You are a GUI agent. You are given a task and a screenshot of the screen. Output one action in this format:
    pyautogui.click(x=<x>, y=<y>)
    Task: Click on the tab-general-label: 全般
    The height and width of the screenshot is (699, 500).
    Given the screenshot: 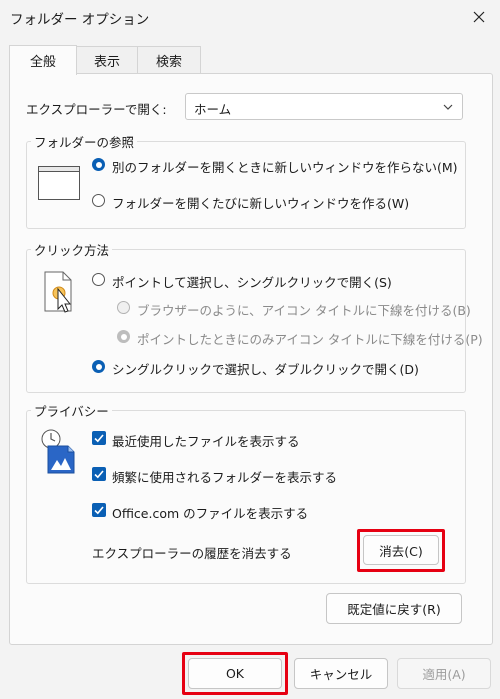 What is the action you would take?
    pyautogui.click(x=42, y=62)
    